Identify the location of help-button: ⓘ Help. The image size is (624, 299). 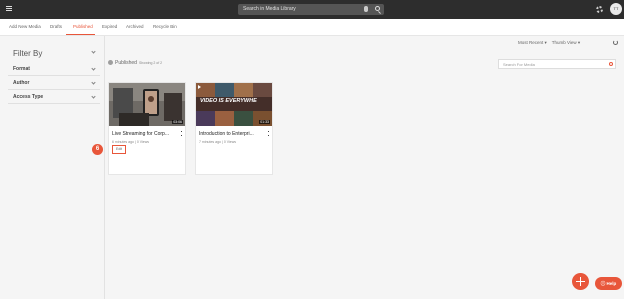
(608, 283).